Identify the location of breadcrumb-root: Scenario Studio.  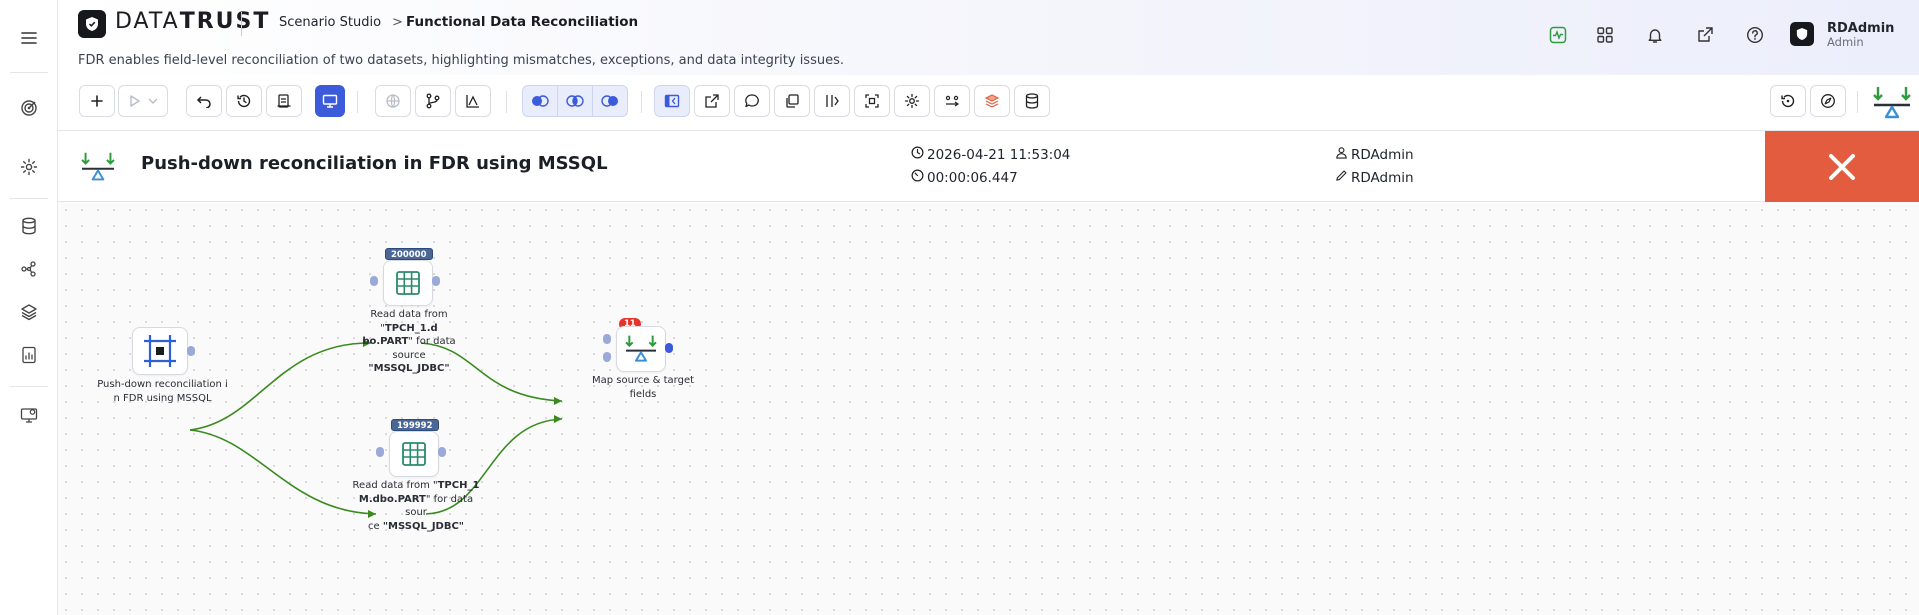
(330, 22).